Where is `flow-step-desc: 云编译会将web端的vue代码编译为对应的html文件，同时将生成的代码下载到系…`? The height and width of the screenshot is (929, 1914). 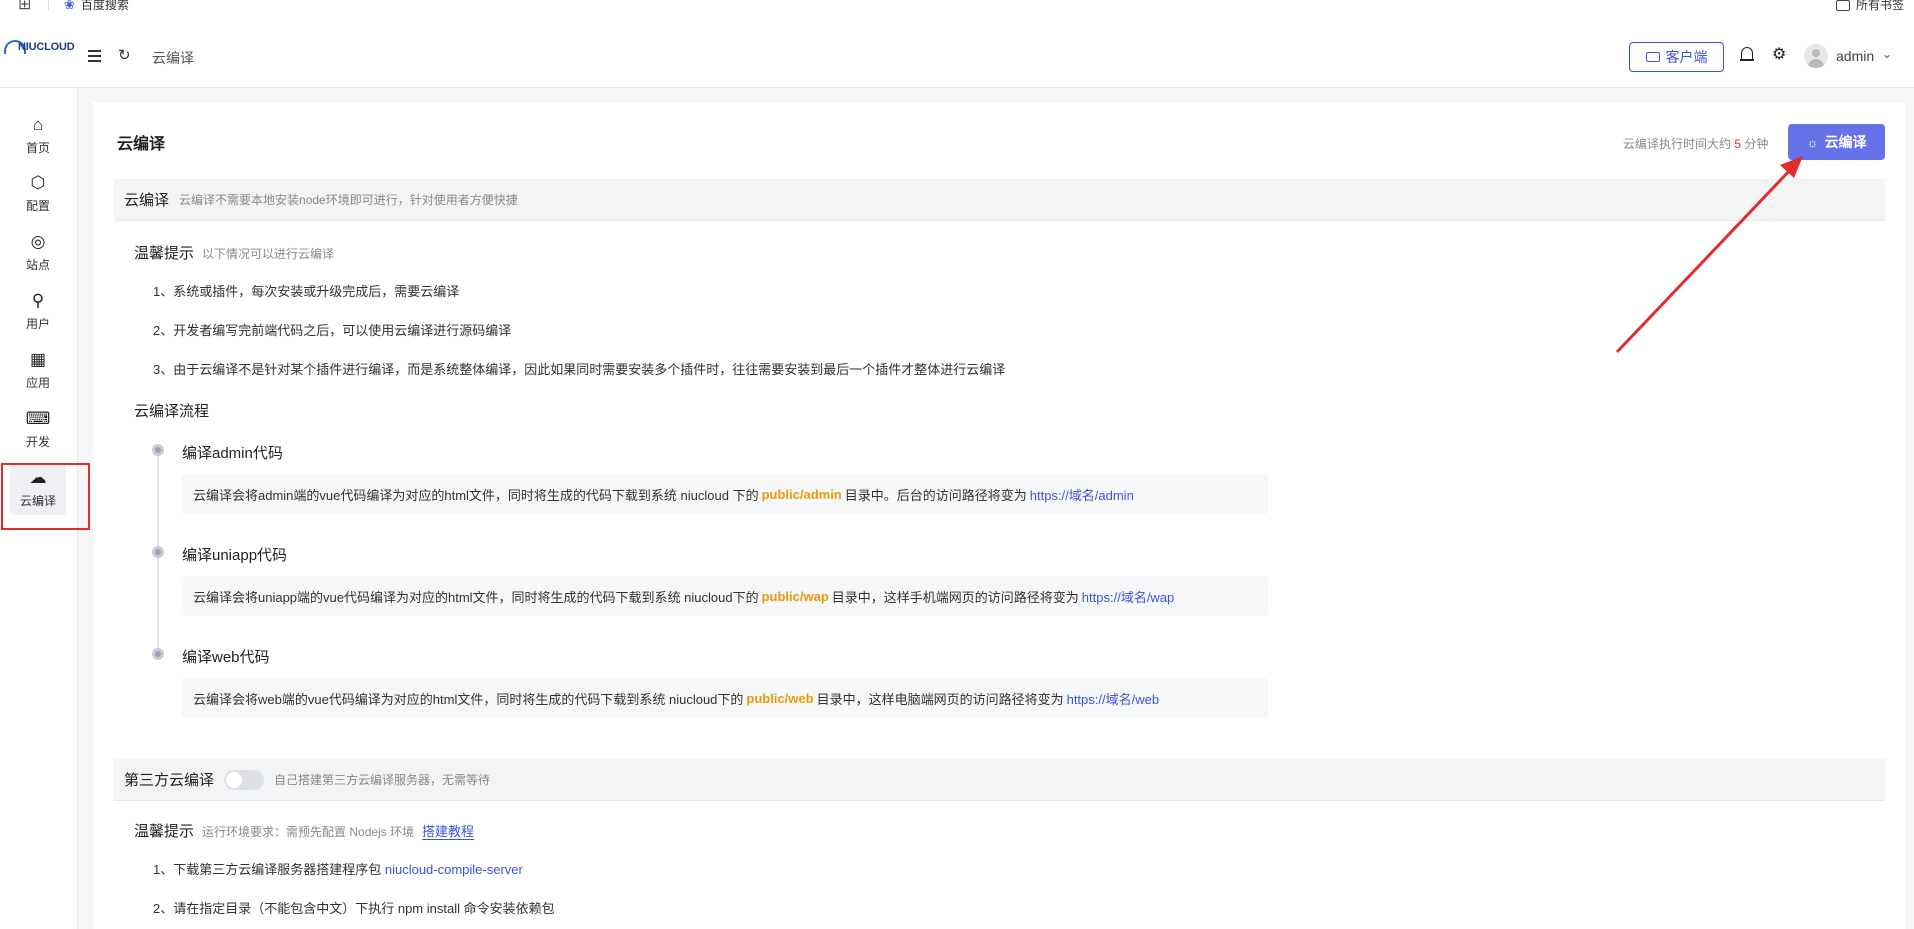 flow-step-desc: 云编译会将web端的vue代码编译为对应的html文件，同时将生成的代码下载到系… is located at coordinates (725, 698).